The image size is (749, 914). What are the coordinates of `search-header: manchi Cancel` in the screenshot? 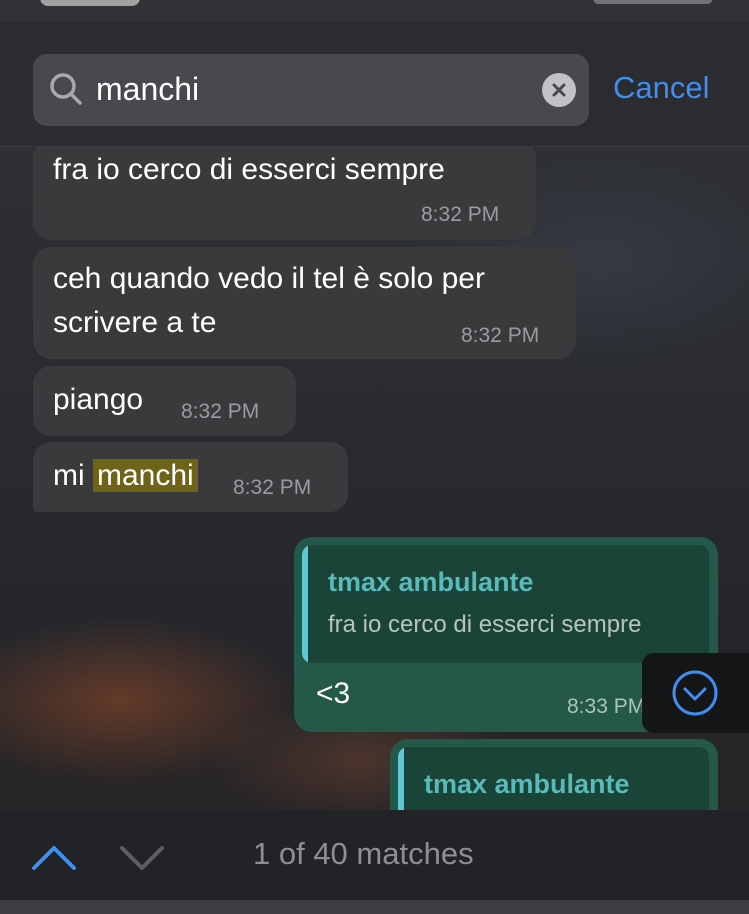 It's located at (374, 84).